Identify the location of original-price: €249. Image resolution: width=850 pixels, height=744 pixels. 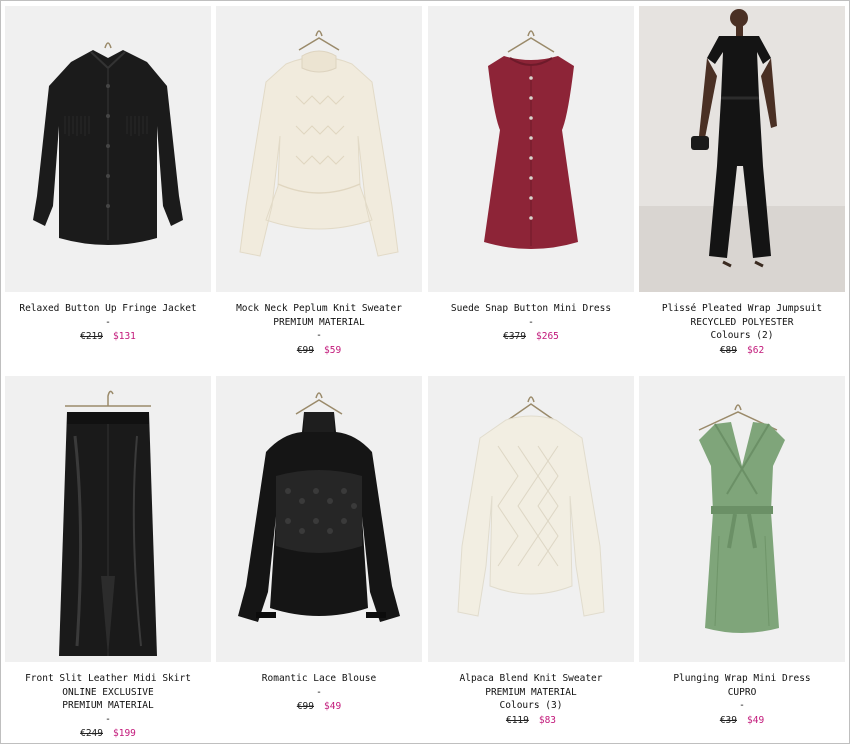
(91, 733).